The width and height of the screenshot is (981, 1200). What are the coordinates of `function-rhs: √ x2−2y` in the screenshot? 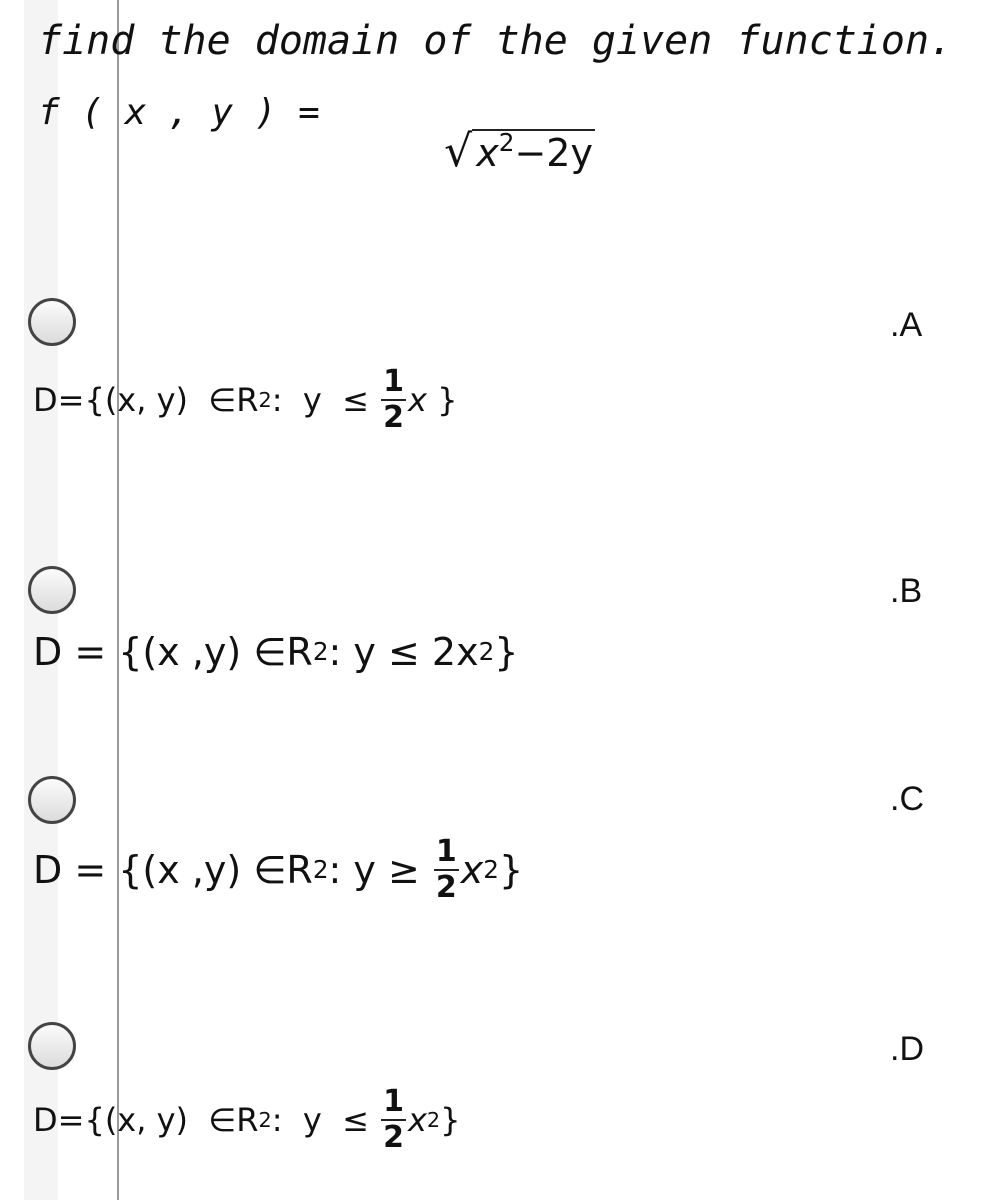 It's located at (507, 129).